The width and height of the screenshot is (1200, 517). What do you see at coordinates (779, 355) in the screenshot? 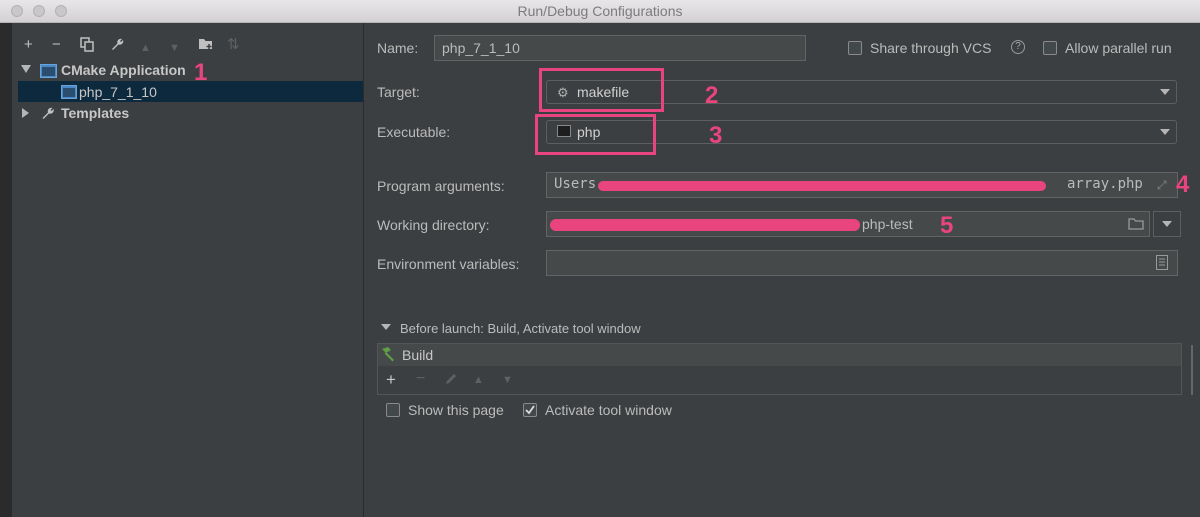
I see `before-launch-item-build` at bounding box center [779, 355].